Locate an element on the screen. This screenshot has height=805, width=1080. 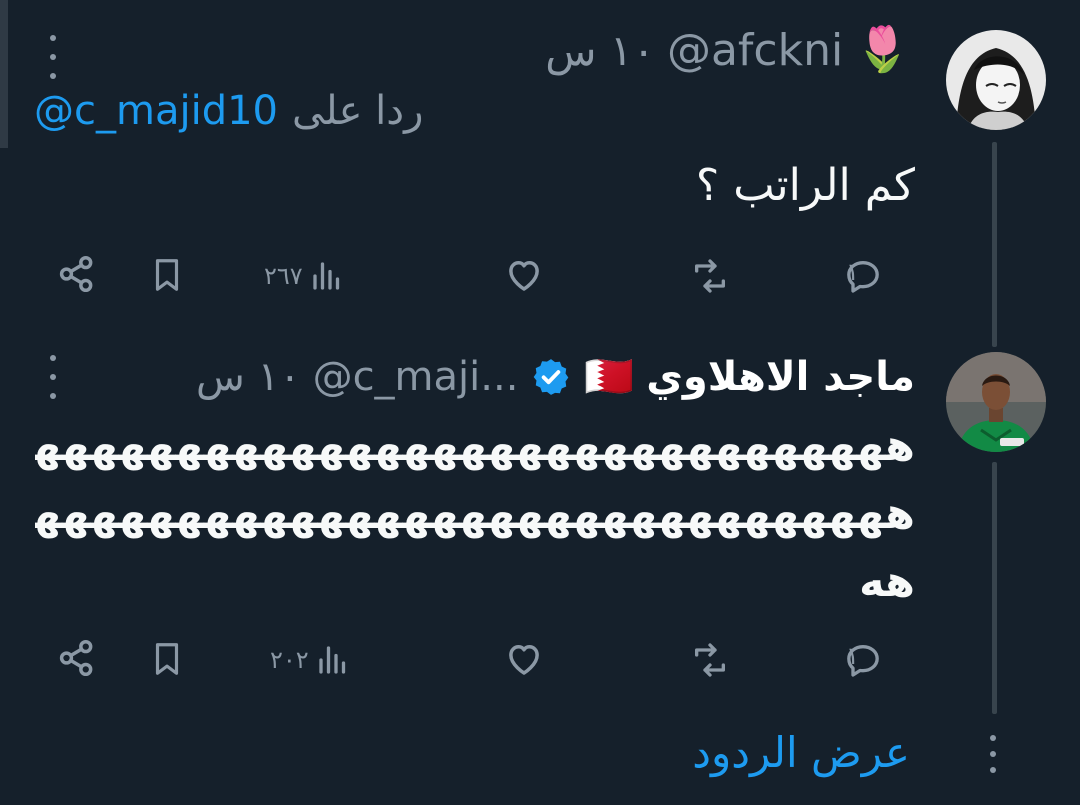
tweet-text: كم الراتب ؟ is located at coordinates (805, 185).